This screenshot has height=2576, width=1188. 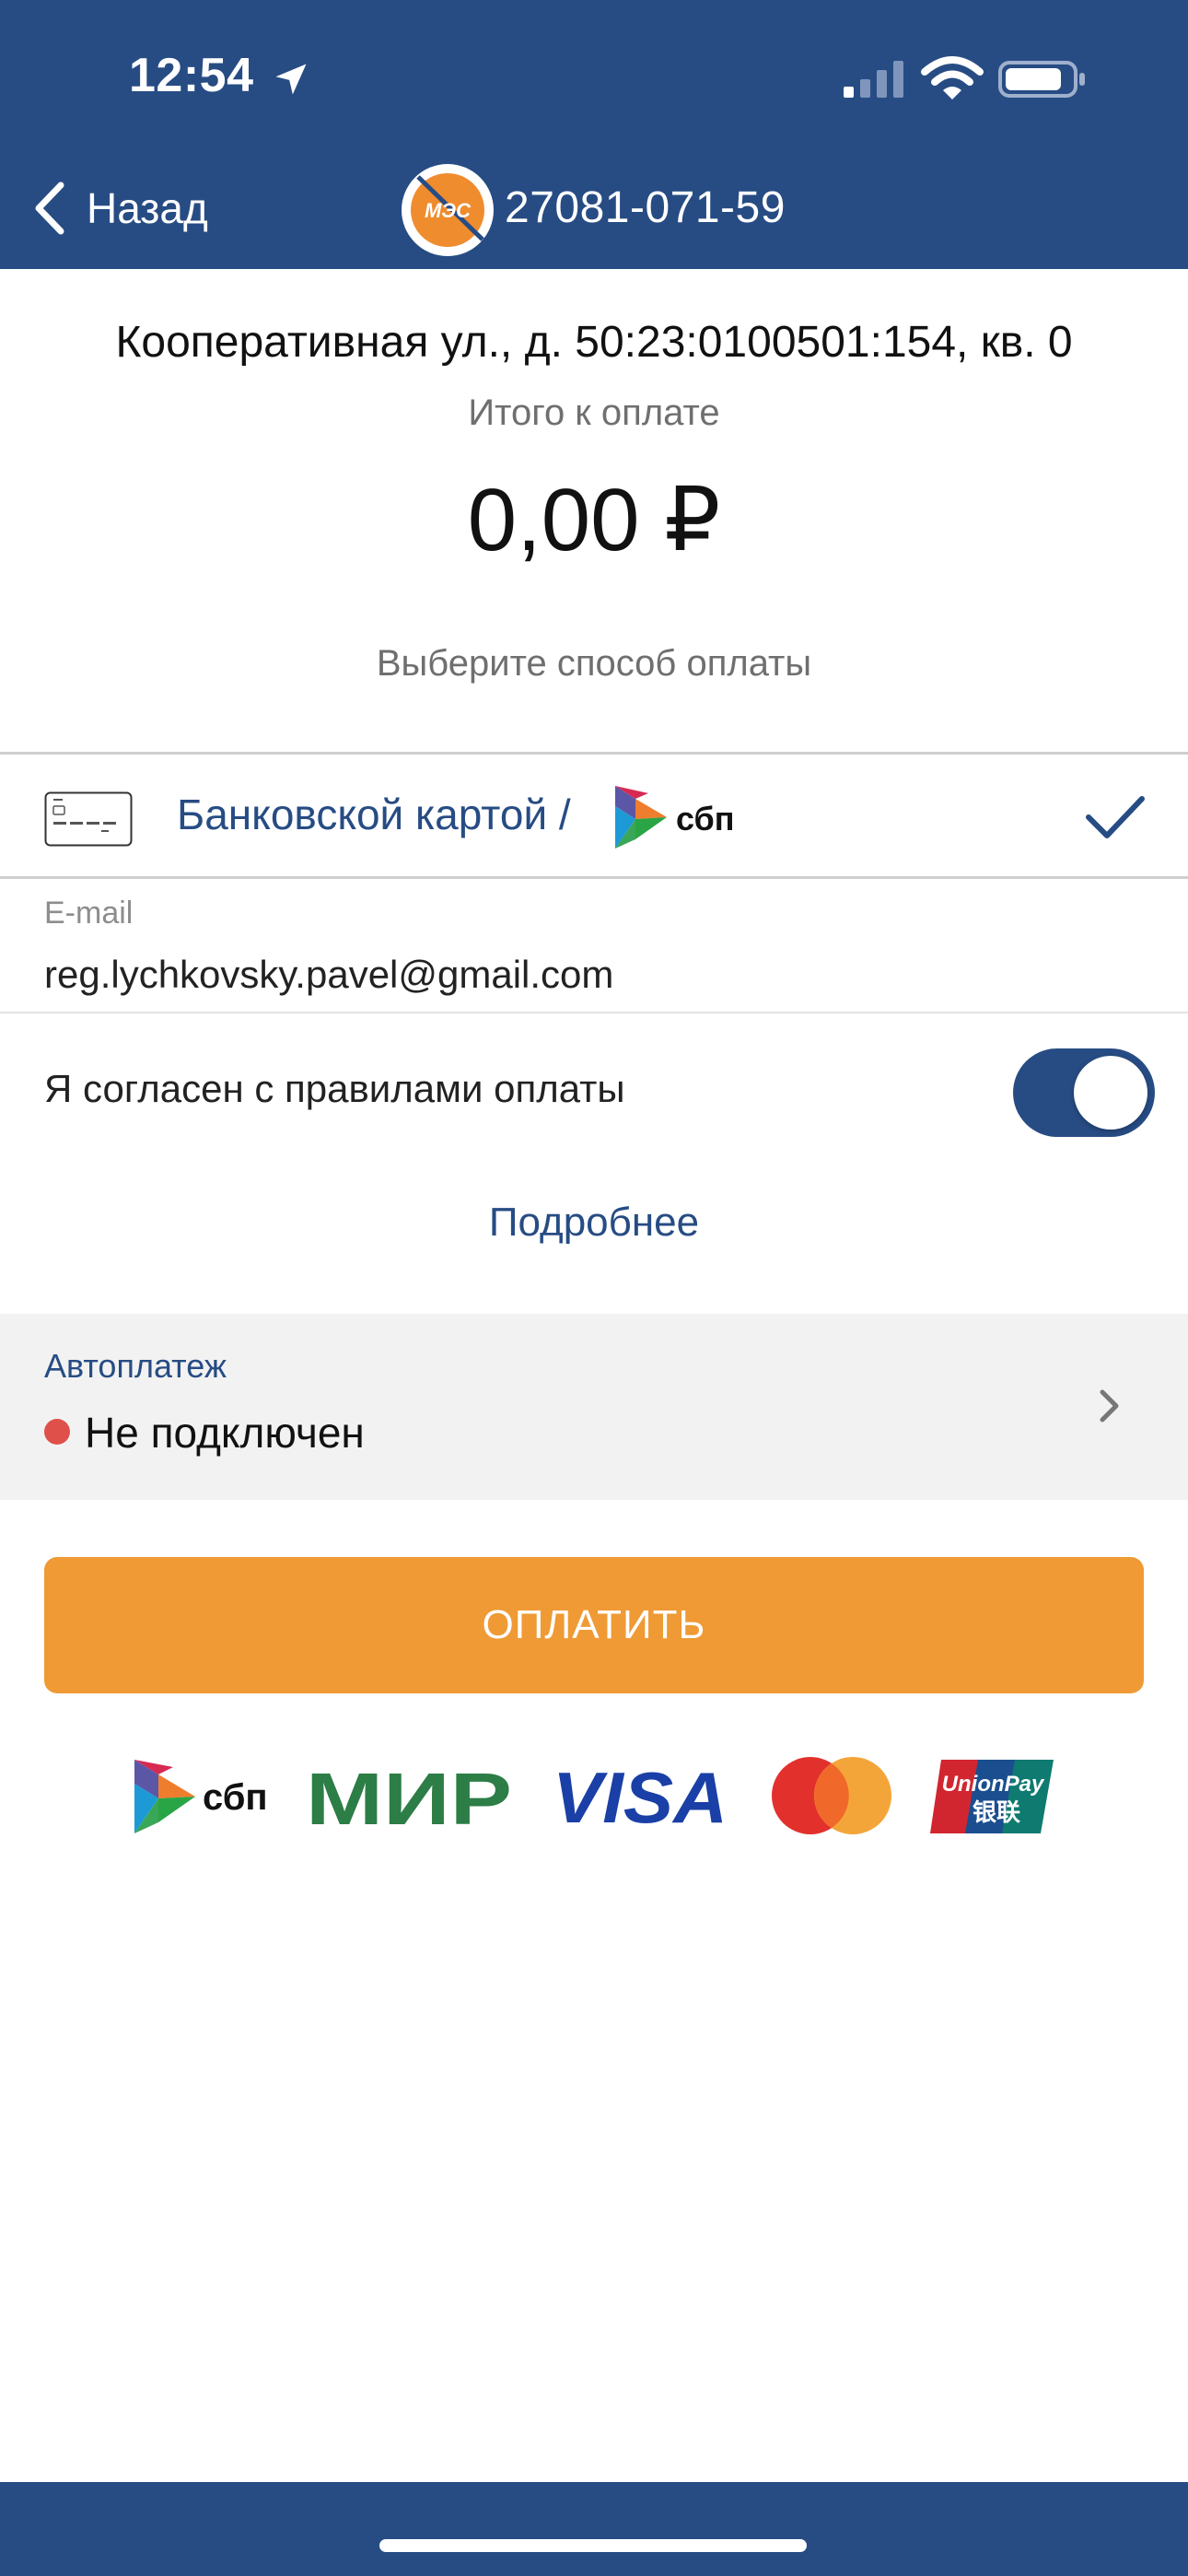 What do you see at coordinates (873, 79) in the screenshot?
I see `cellular-signal-icon` at bounding box center [873, 79].